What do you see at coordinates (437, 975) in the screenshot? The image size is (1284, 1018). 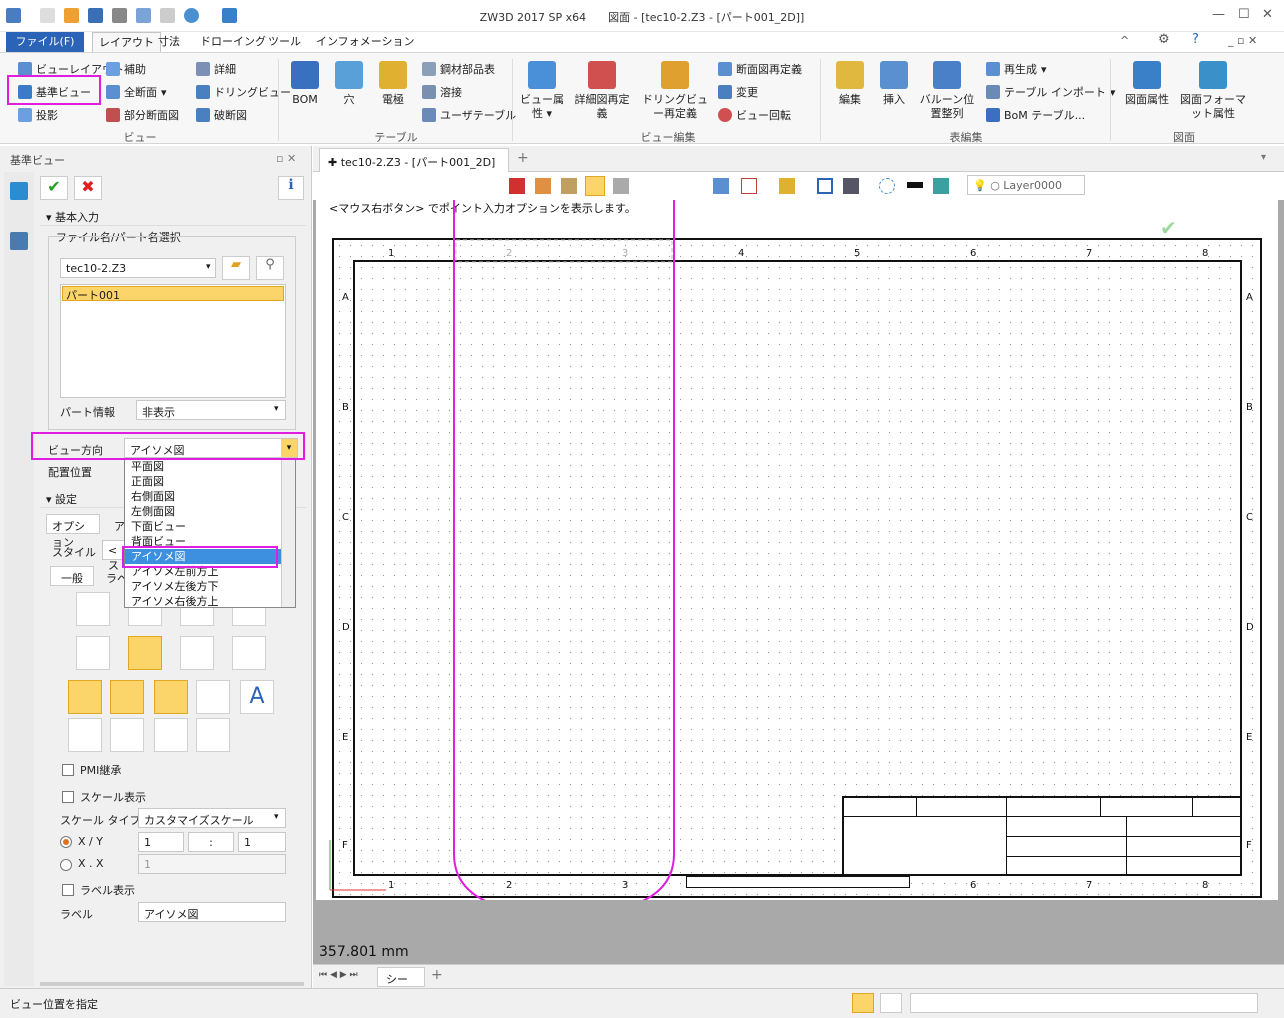 I see `add-sheet-icon: +` at bounding box center [437, 975].